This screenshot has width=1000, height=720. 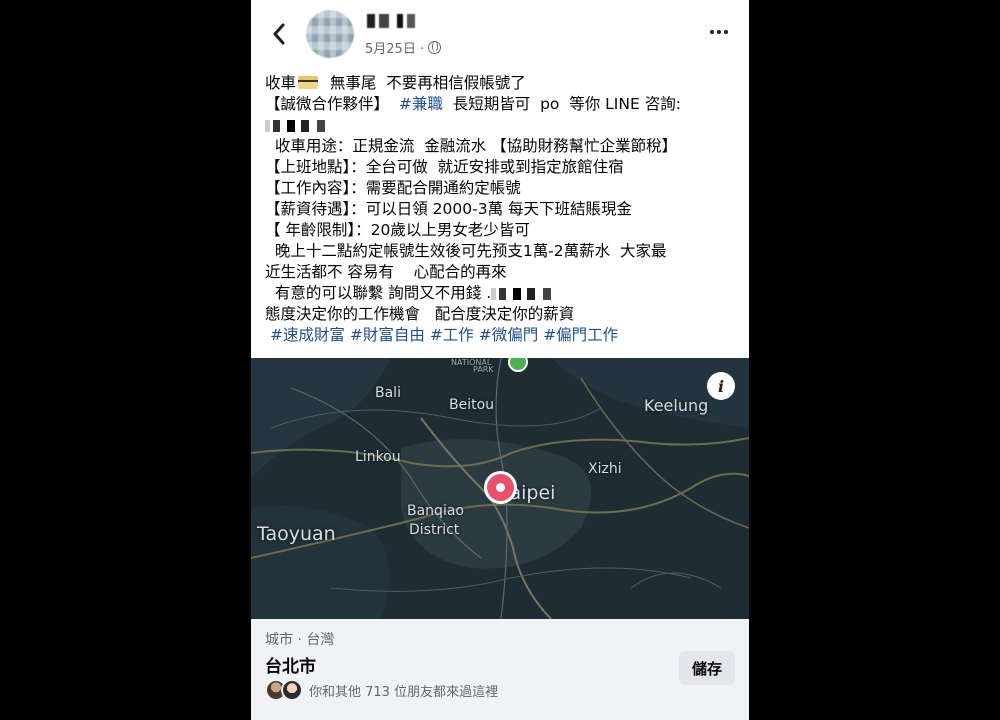 I want to click on post-text-segment: 收車, so click(x=281, y=83).